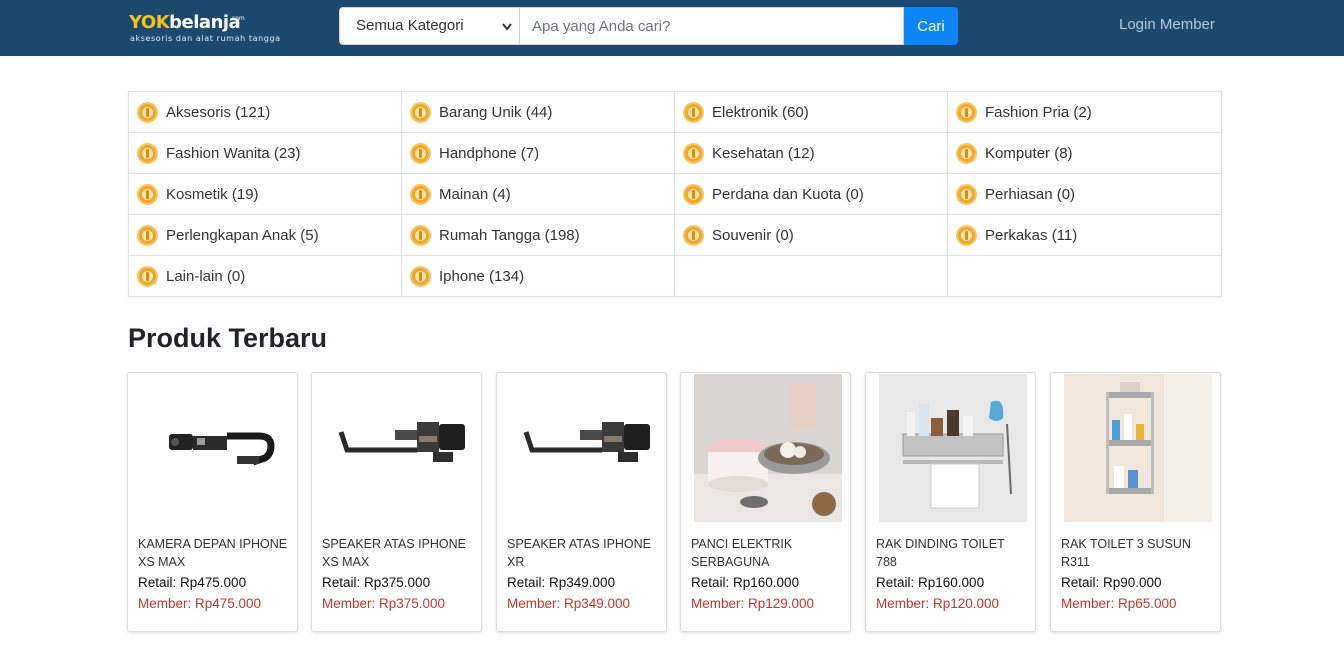 The image size is (1344, 649). I want to click on category-label: Kosmetik (19), so click(212, 194).